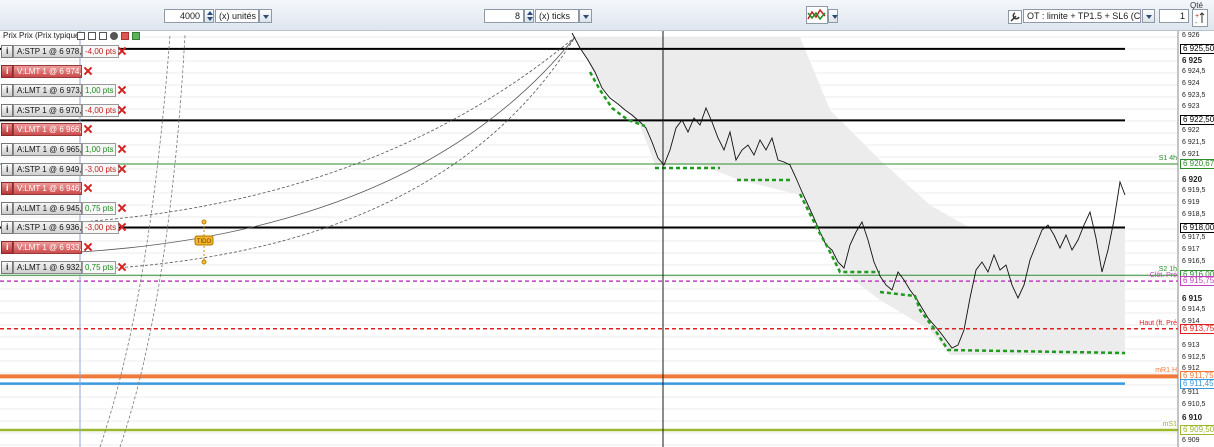 The width and height of the screenshot is (1214, 447). What do you see at coordinates (1192, 418) in the screenshot?
I see `price-tick-label: 6 910` at bounding box center [1192, 418].